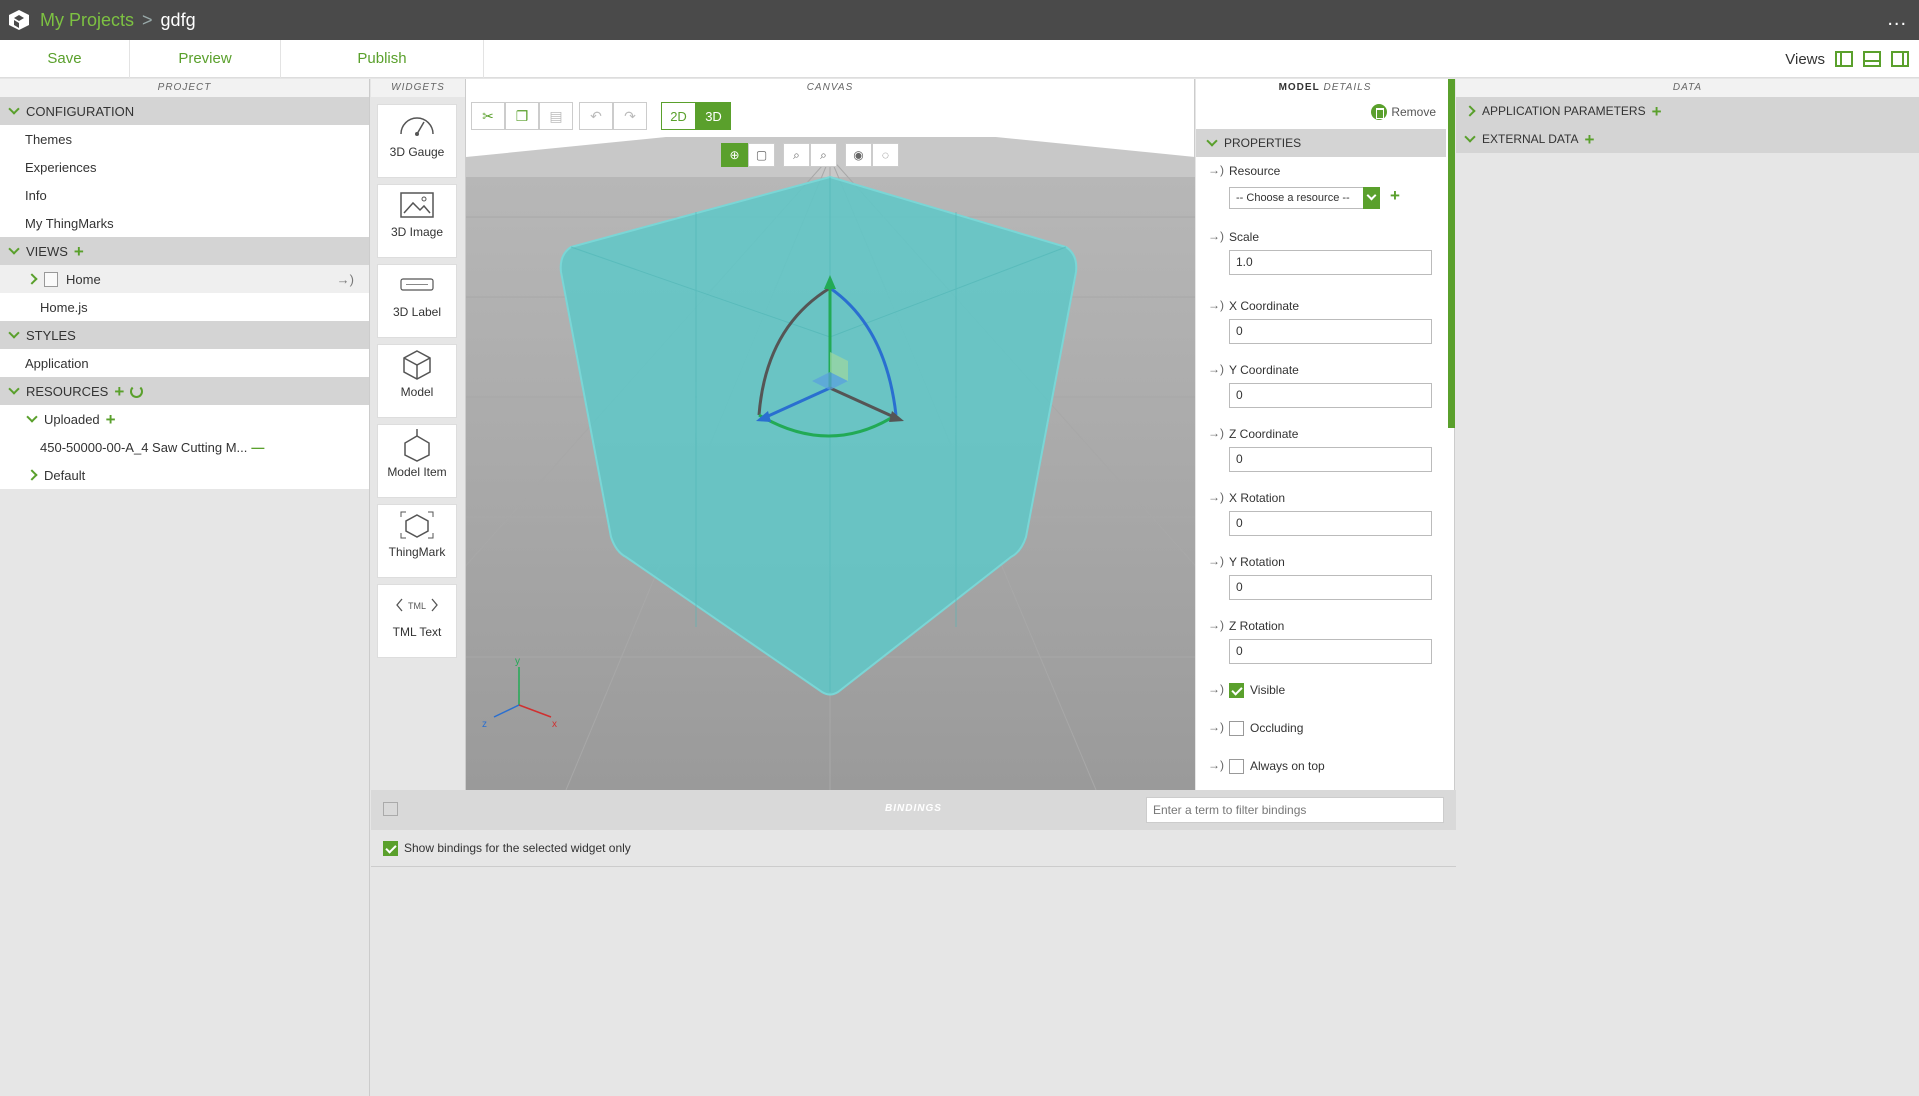 The width and height of the screenshot is (1919, 1096). I want to click on zoom-fit-icon: ⌕, so click(796, 155).